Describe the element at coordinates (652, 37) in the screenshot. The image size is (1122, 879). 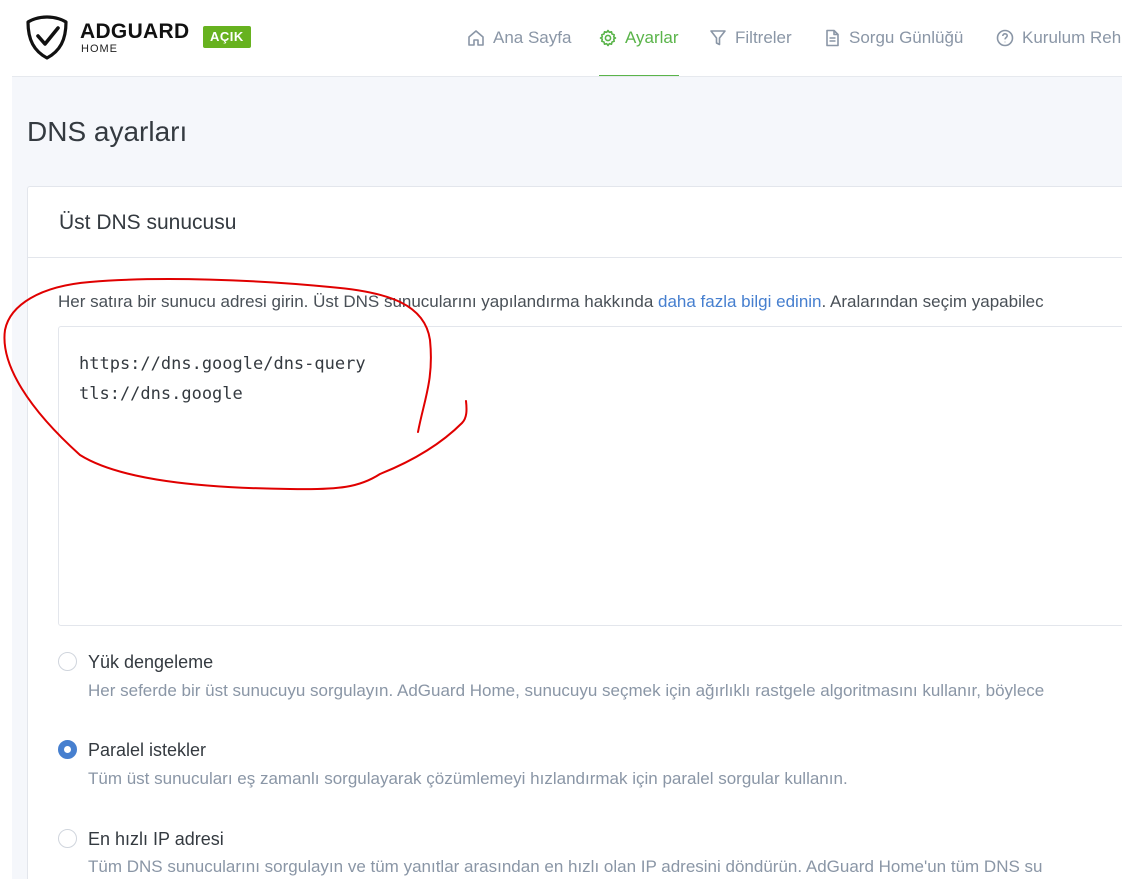
I see `nav-settings-label: Ayarlar` at that location.